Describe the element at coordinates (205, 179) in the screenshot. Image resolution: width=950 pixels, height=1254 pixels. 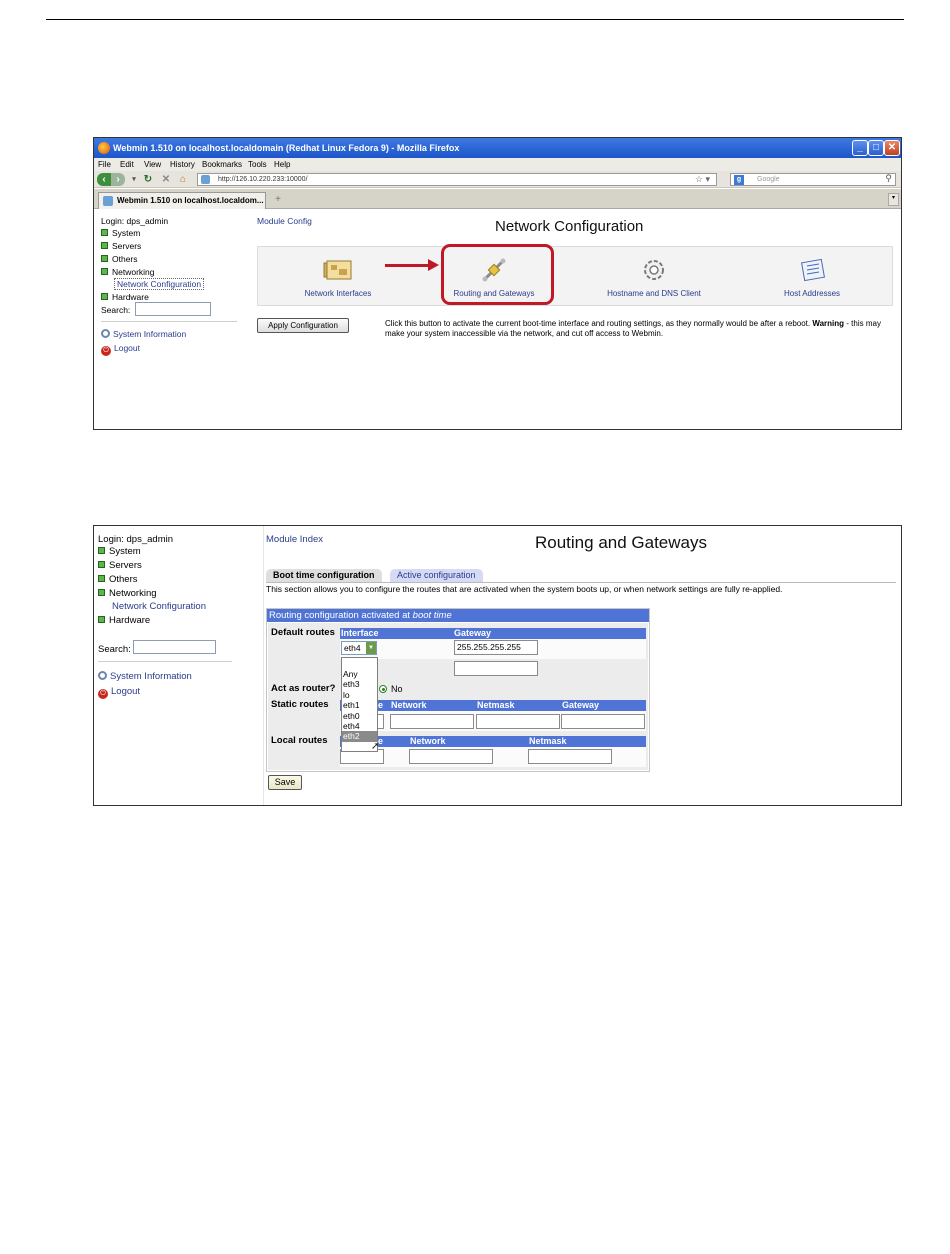
I see `site-favicon-icon` at that location.